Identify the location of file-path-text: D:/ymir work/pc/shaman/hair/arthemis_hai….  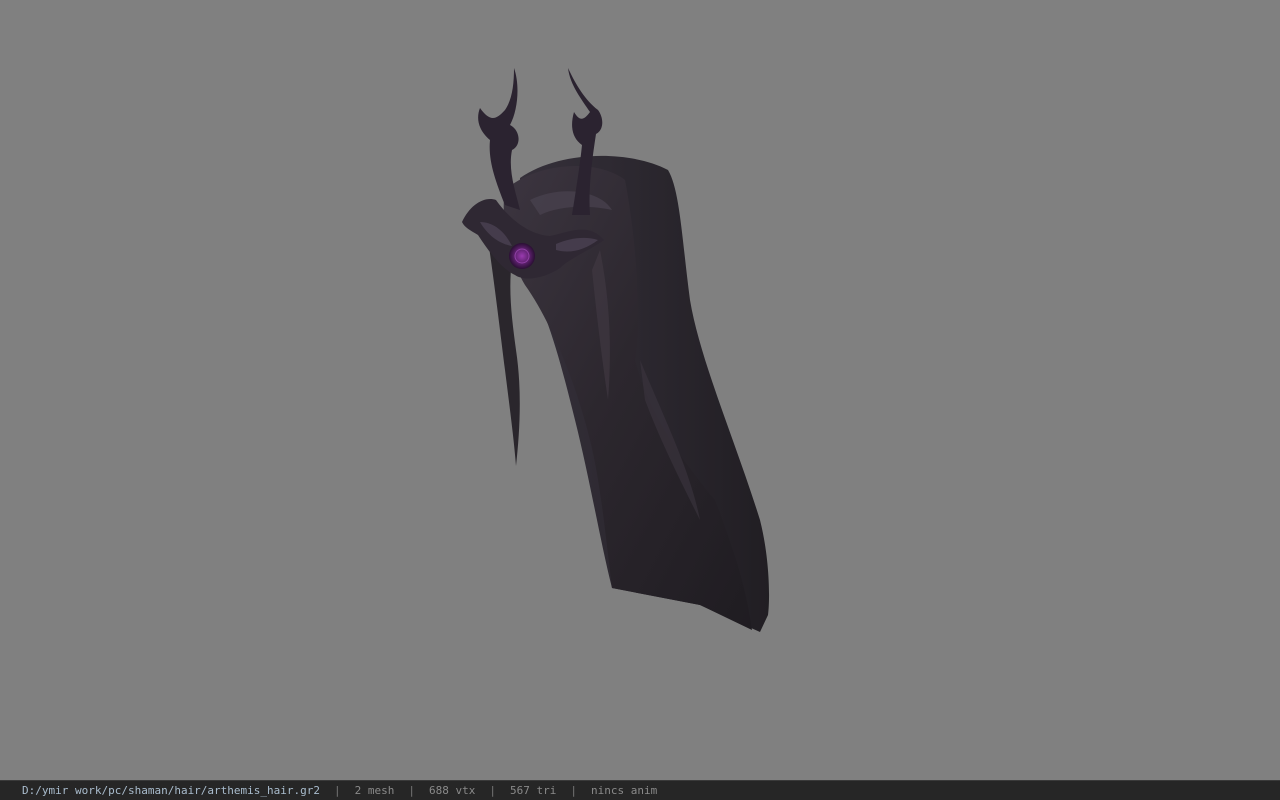
(171, 790).